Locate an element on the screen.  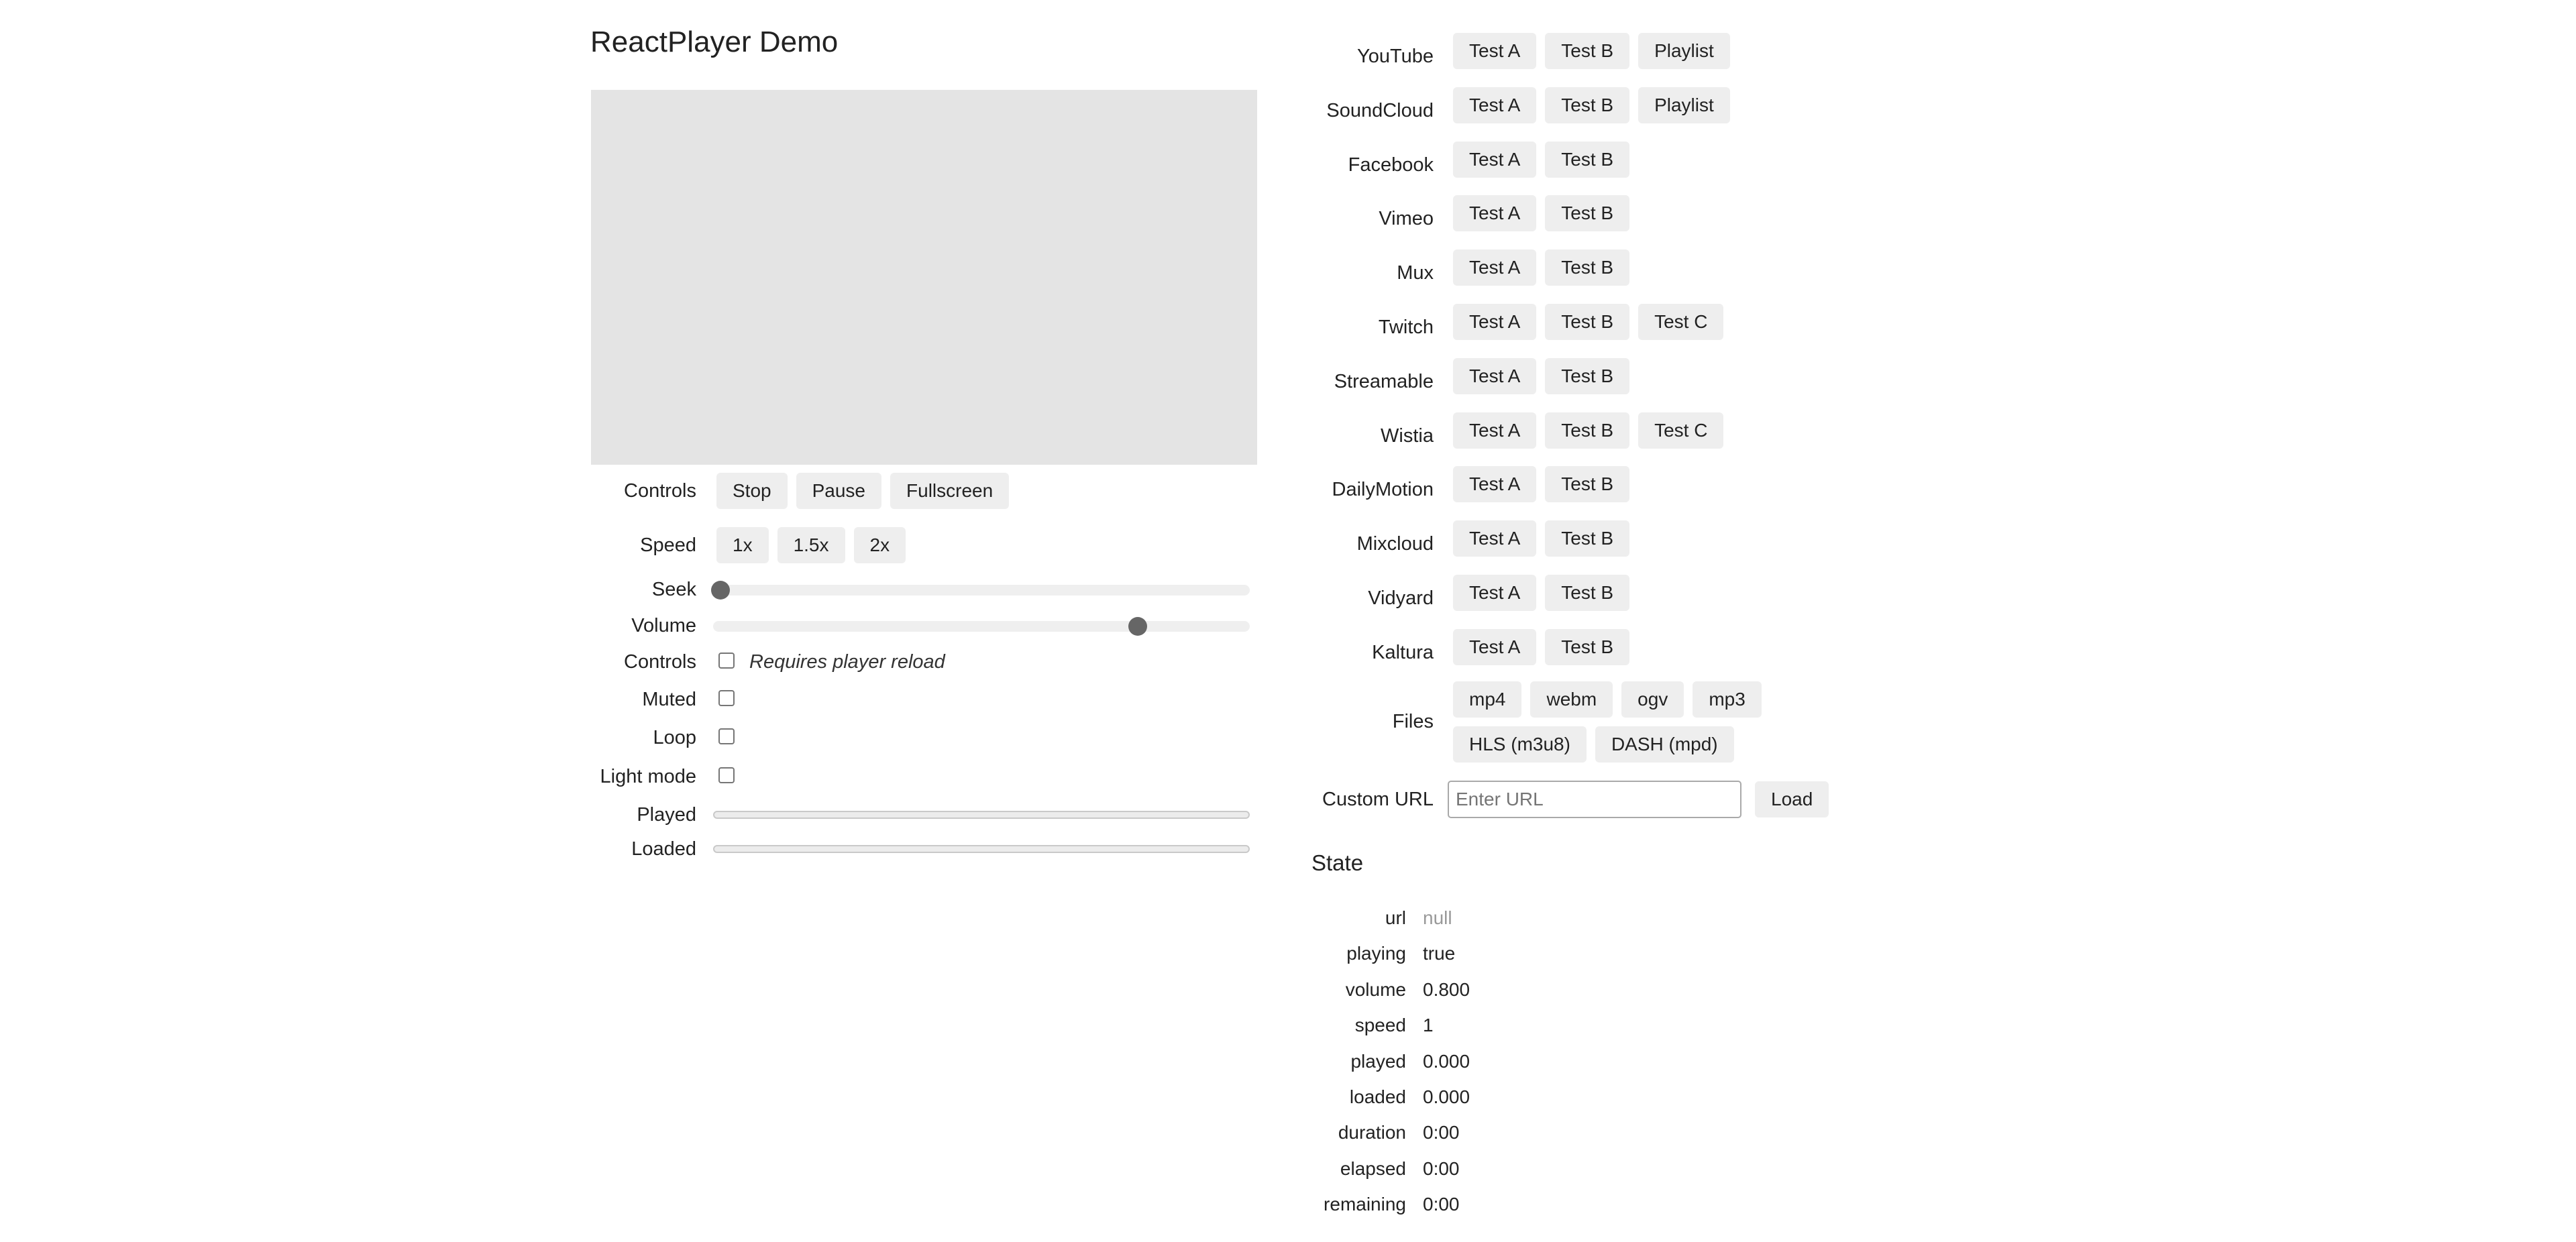
provider-buttons-mixcloud: Test A Test B is located at coordinates (1541, 538).